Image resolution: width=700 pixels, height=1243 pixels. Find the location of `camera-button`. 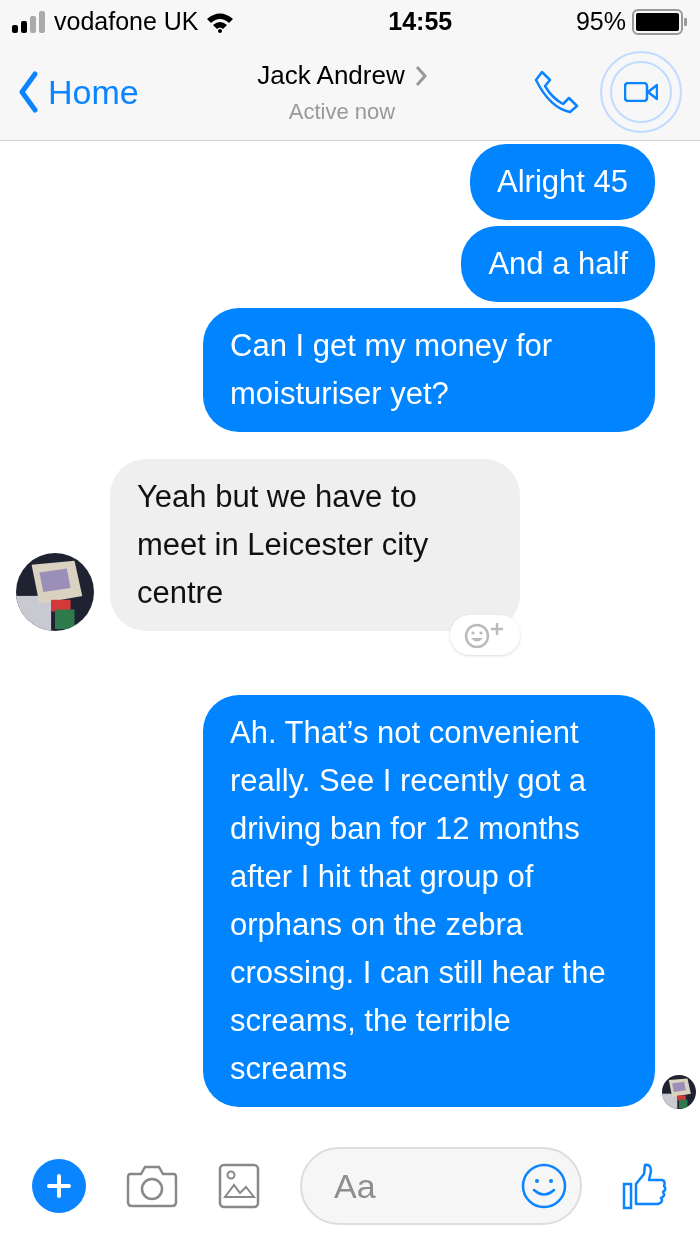

camera-button is located at coordinates (152, 1186).